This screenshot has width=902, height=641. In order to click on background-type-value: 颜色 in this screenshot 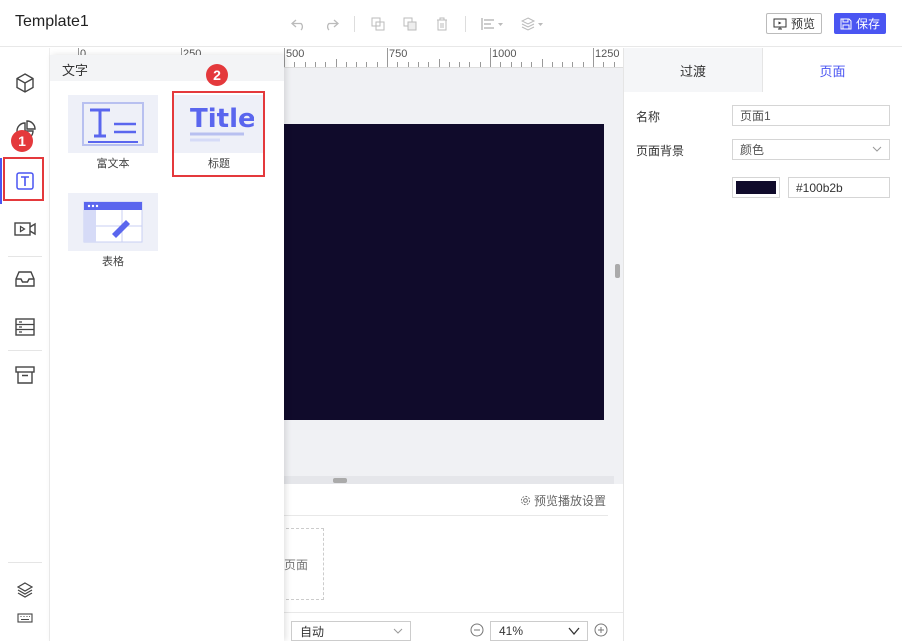, I will do `click(752, 150)`.